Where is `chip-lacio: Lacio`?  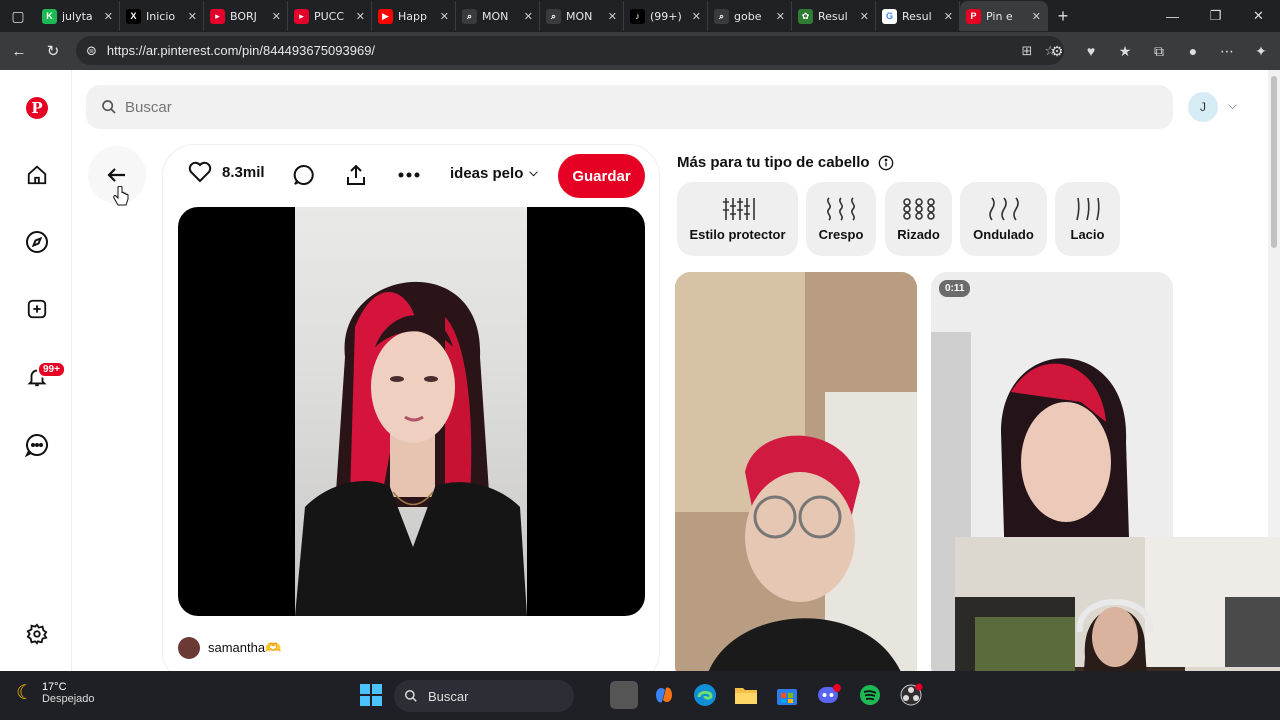
chip-lacio: Lacio is located at coordinates (1087, 219).